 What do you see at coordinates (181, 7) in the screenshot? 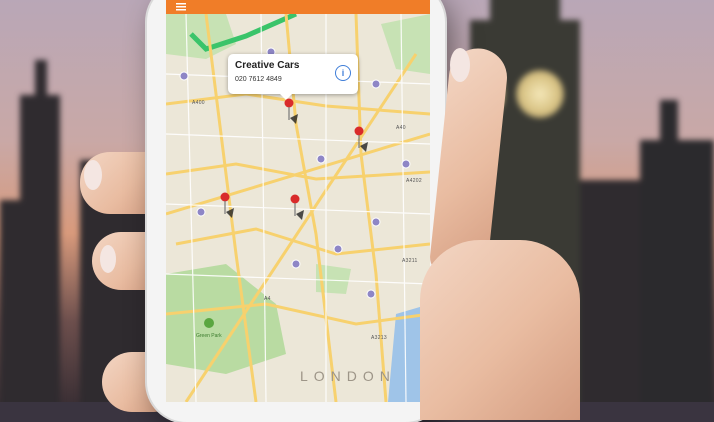
I see `menu-icon` at bounding box center [181, 7].